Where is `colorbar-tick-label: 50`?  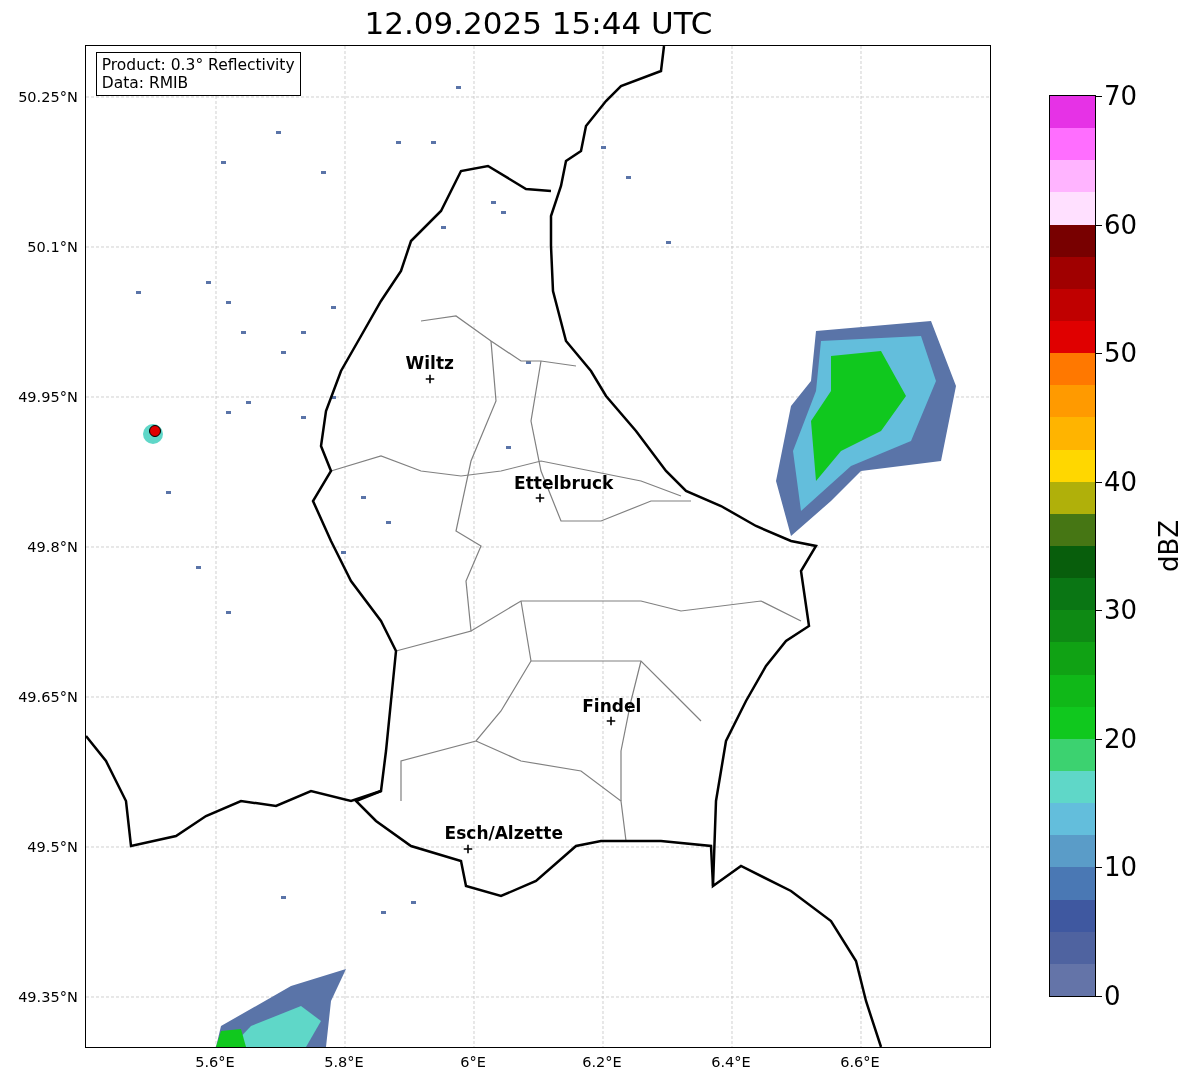
colorbar-tick-label: 50 is located at coordinates (1121, 353).